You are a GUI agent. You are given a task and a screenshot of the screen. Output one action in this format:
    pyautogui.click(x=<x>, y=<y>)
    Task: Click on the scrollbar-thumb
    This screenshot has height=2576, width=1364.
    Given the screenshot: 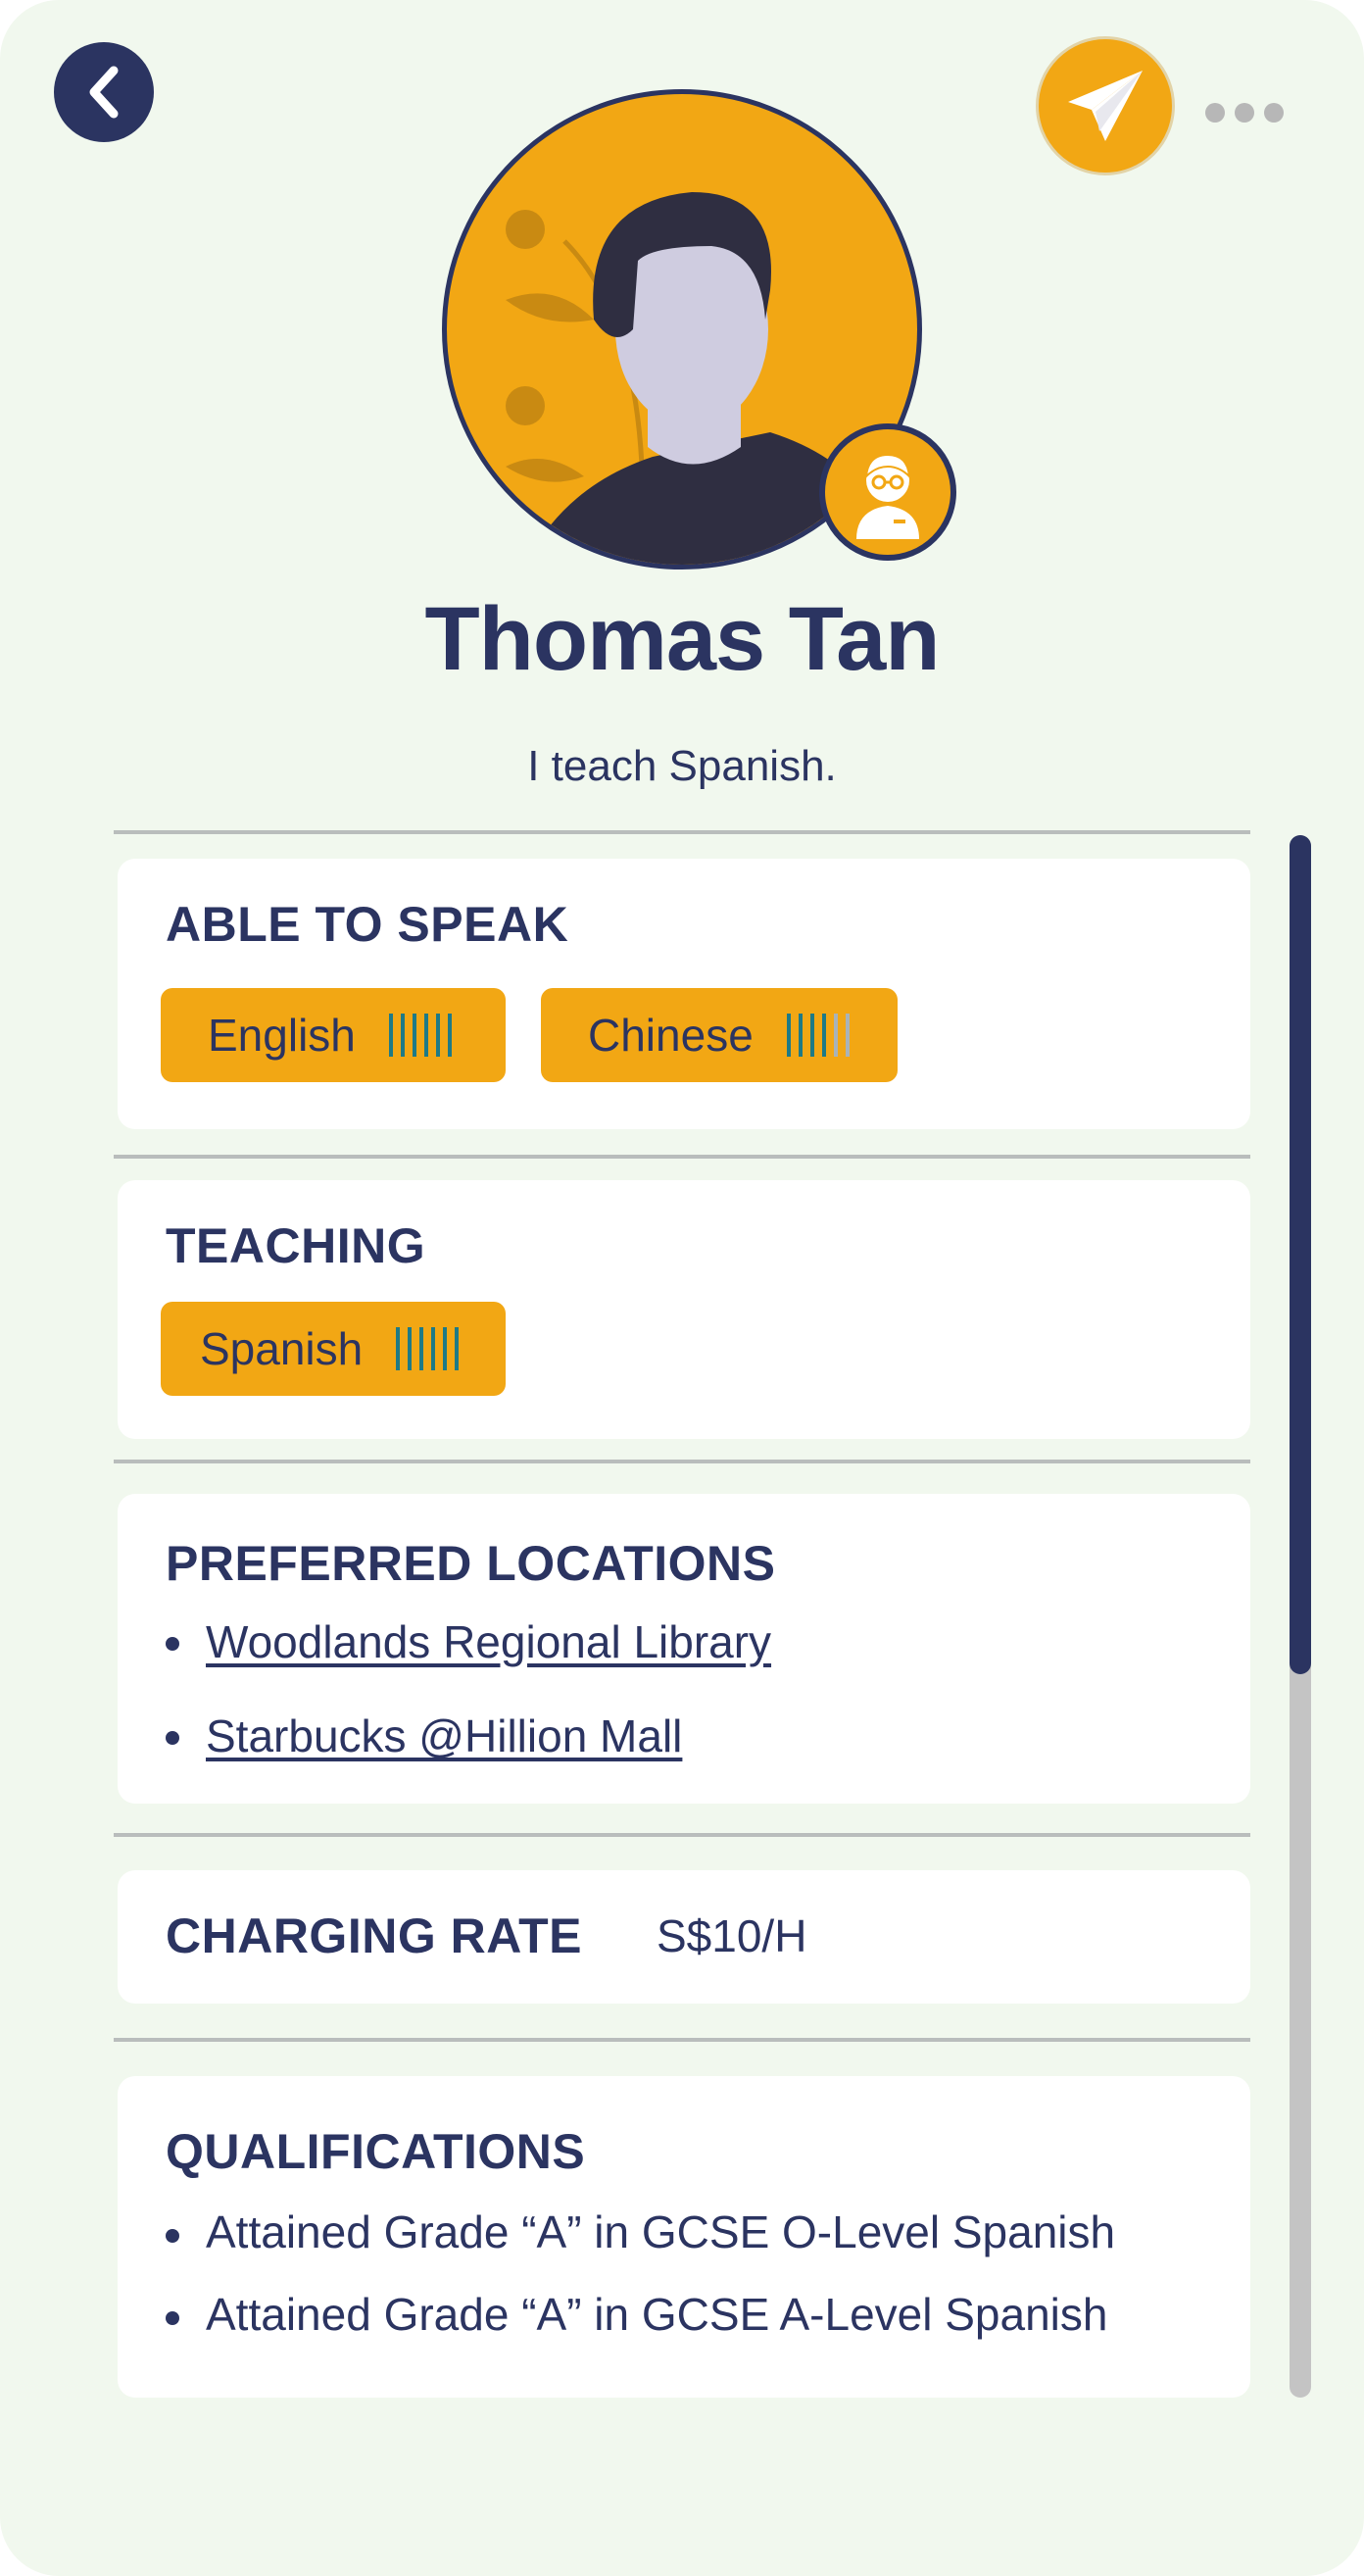 What is the action you would take?
    pyautogui.click(x=1301, y=1254)
    